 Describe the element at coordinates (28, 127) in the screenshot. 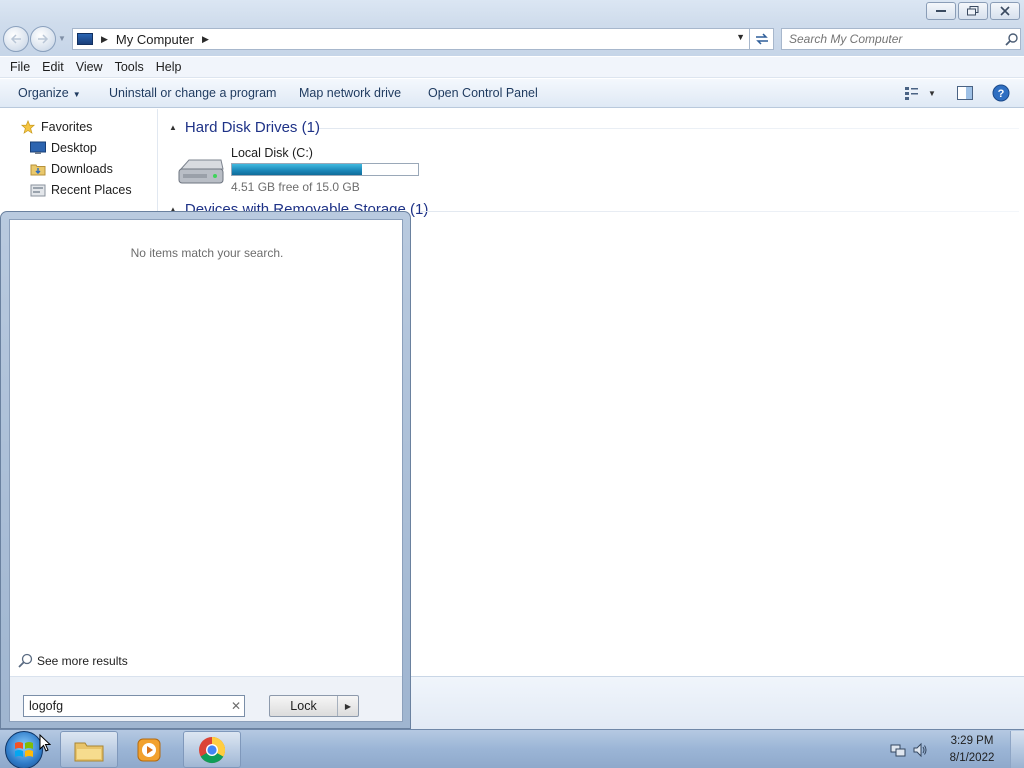

I see `star-icon` at that location.